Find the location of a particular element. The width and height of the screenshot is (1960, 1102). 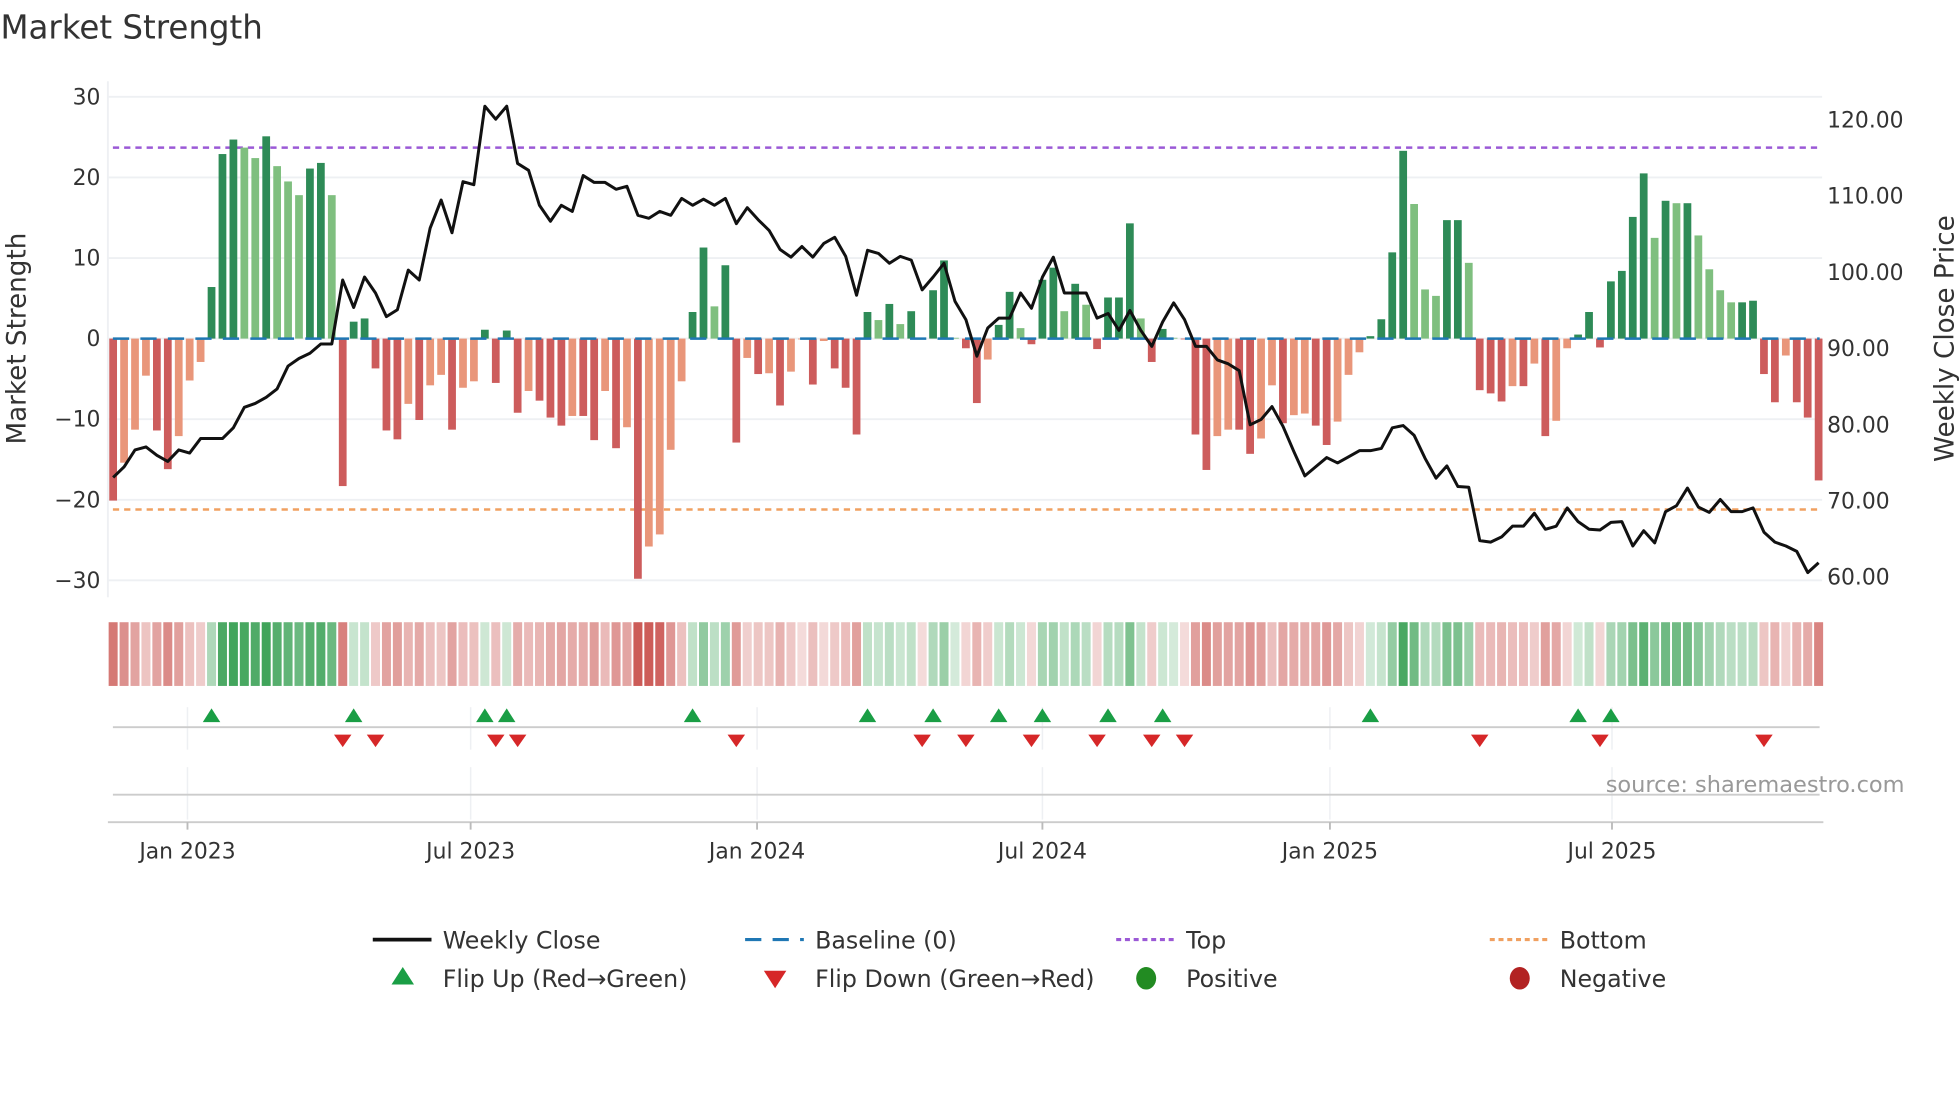

source-label: source: sharemaestro.com is located at coordinates (1755, 785).